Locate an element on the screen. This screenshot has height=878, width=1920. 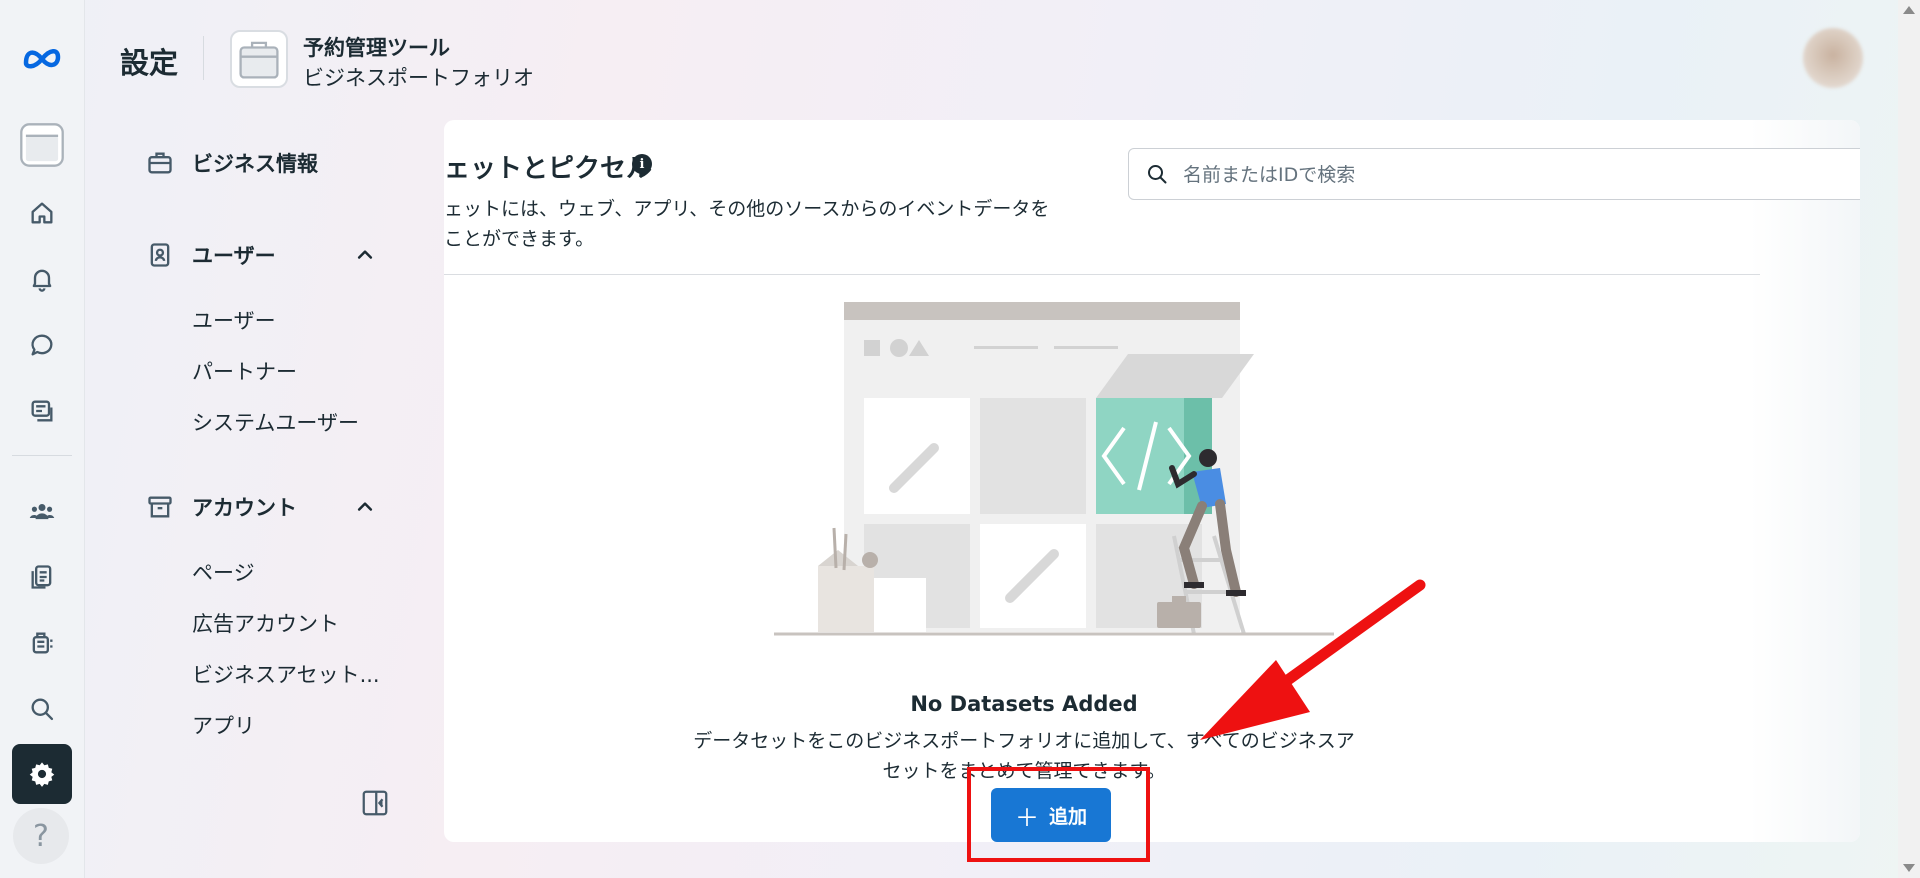
help-label: ? is located at coordinates (41, 836).